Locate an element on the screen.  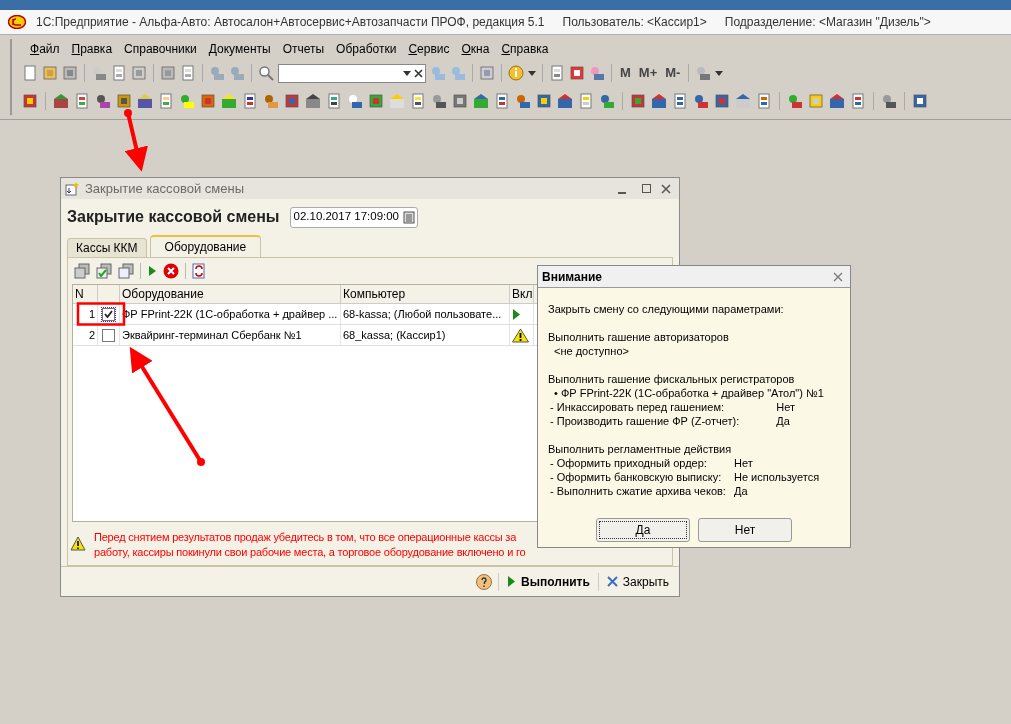
dialog-button: Нет is located at coordinates (745, 530).